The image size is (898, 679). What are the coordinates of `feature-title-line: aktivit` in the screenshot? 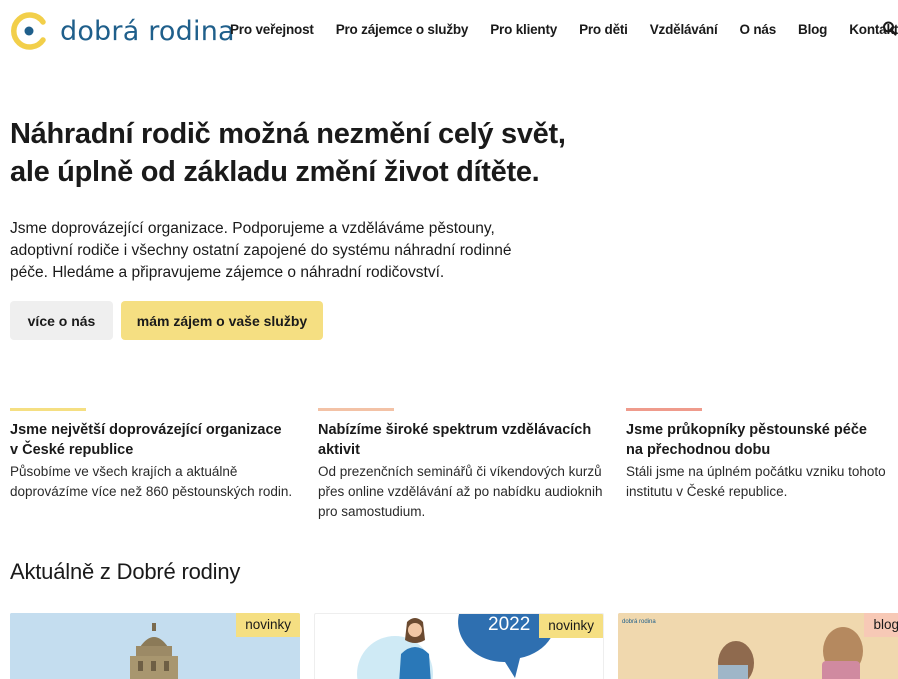 It's located at (339, 450).